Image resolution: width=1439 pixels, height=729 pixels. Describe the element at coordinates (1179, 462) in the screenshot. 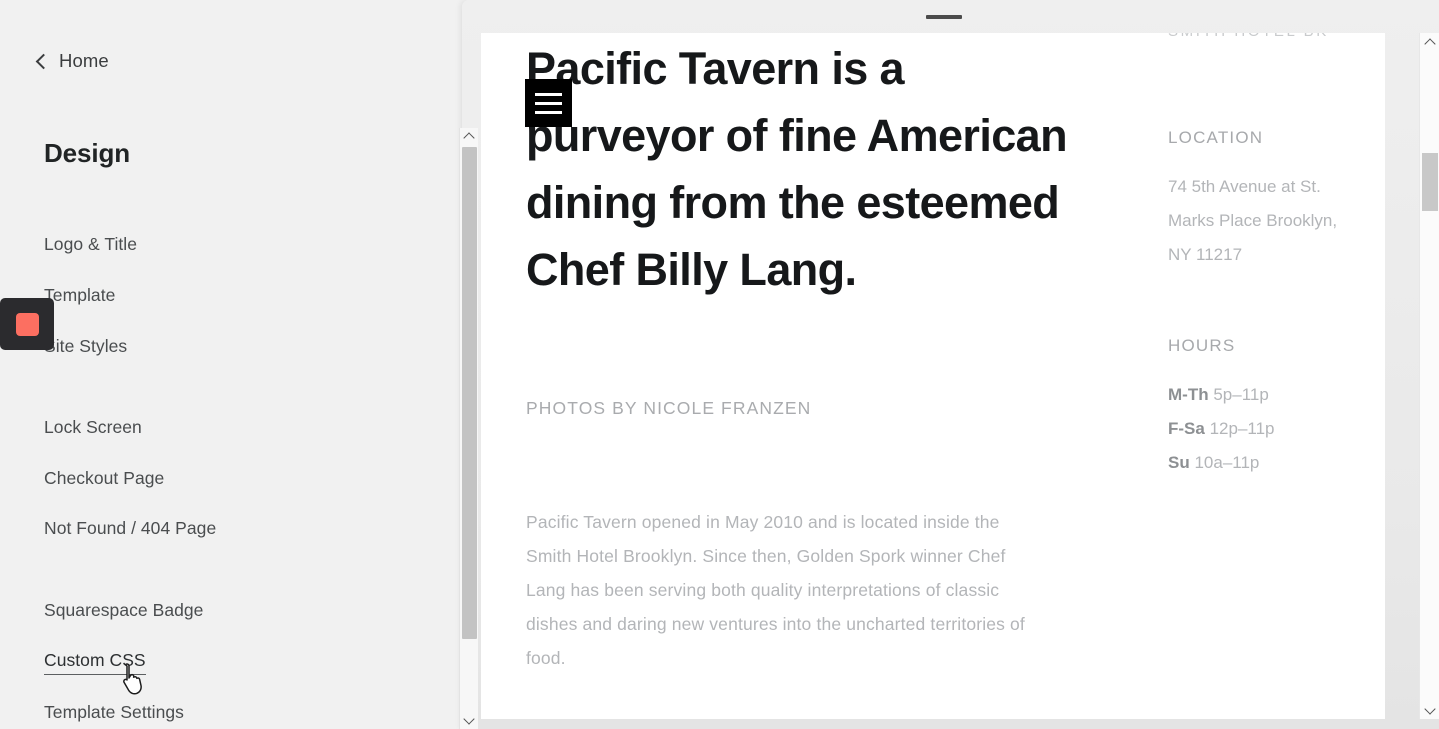

I see `hours-days: Su` at that location.